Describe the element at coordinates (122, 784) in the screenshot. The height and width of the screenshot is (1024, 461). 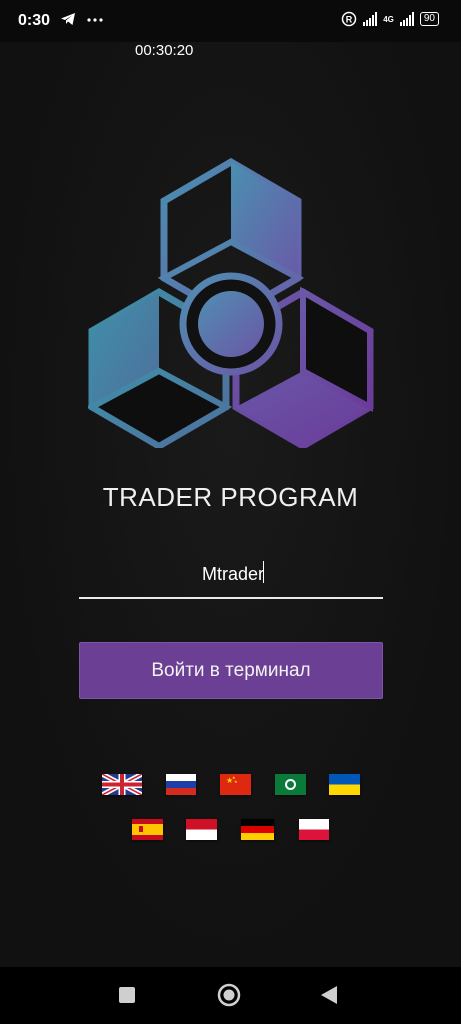
I see `flag-uk-icon` at that location.